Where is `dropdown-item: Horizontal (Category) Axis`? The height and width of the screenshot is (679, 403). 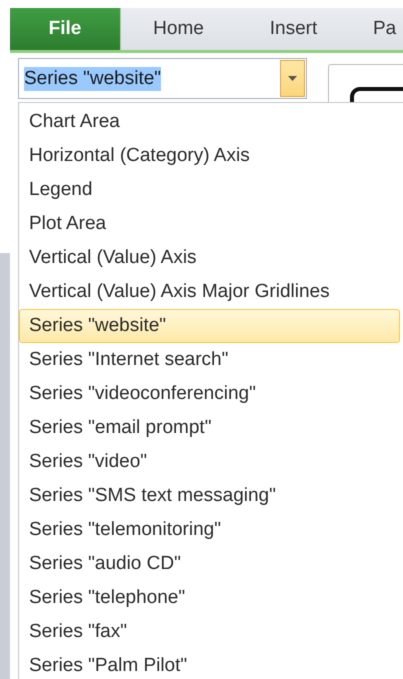
dropdown-item: Horizontal (Category) Axis is located at coordinates (209, 156).